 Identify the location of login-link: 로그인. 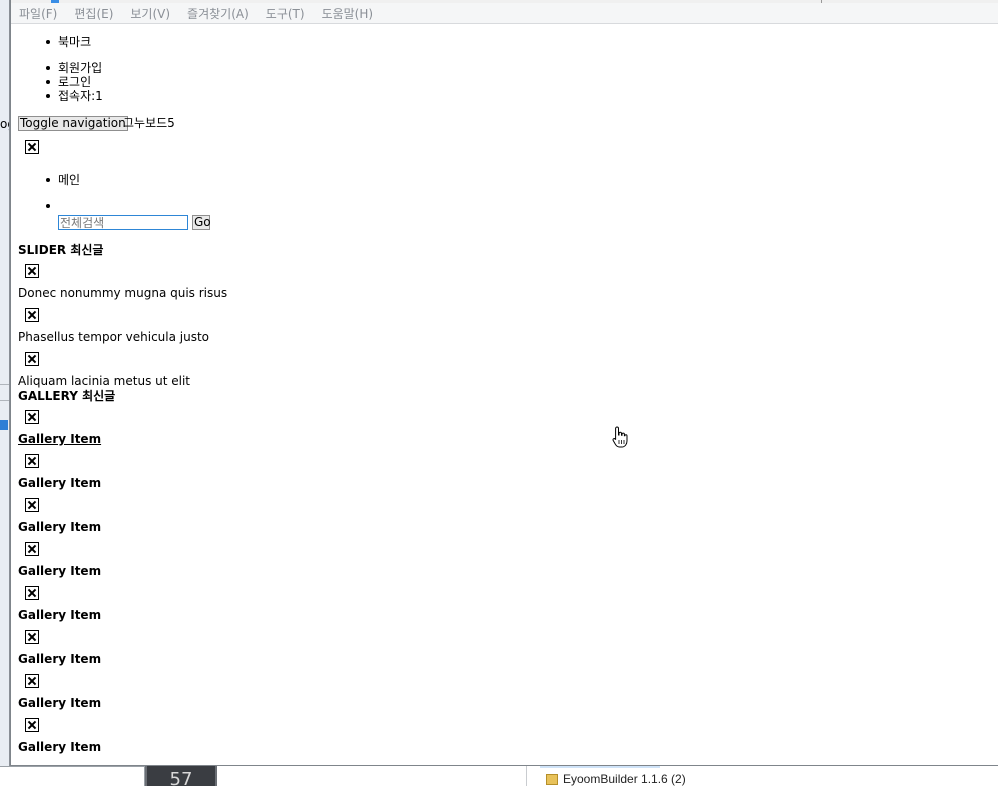
(60, 82).